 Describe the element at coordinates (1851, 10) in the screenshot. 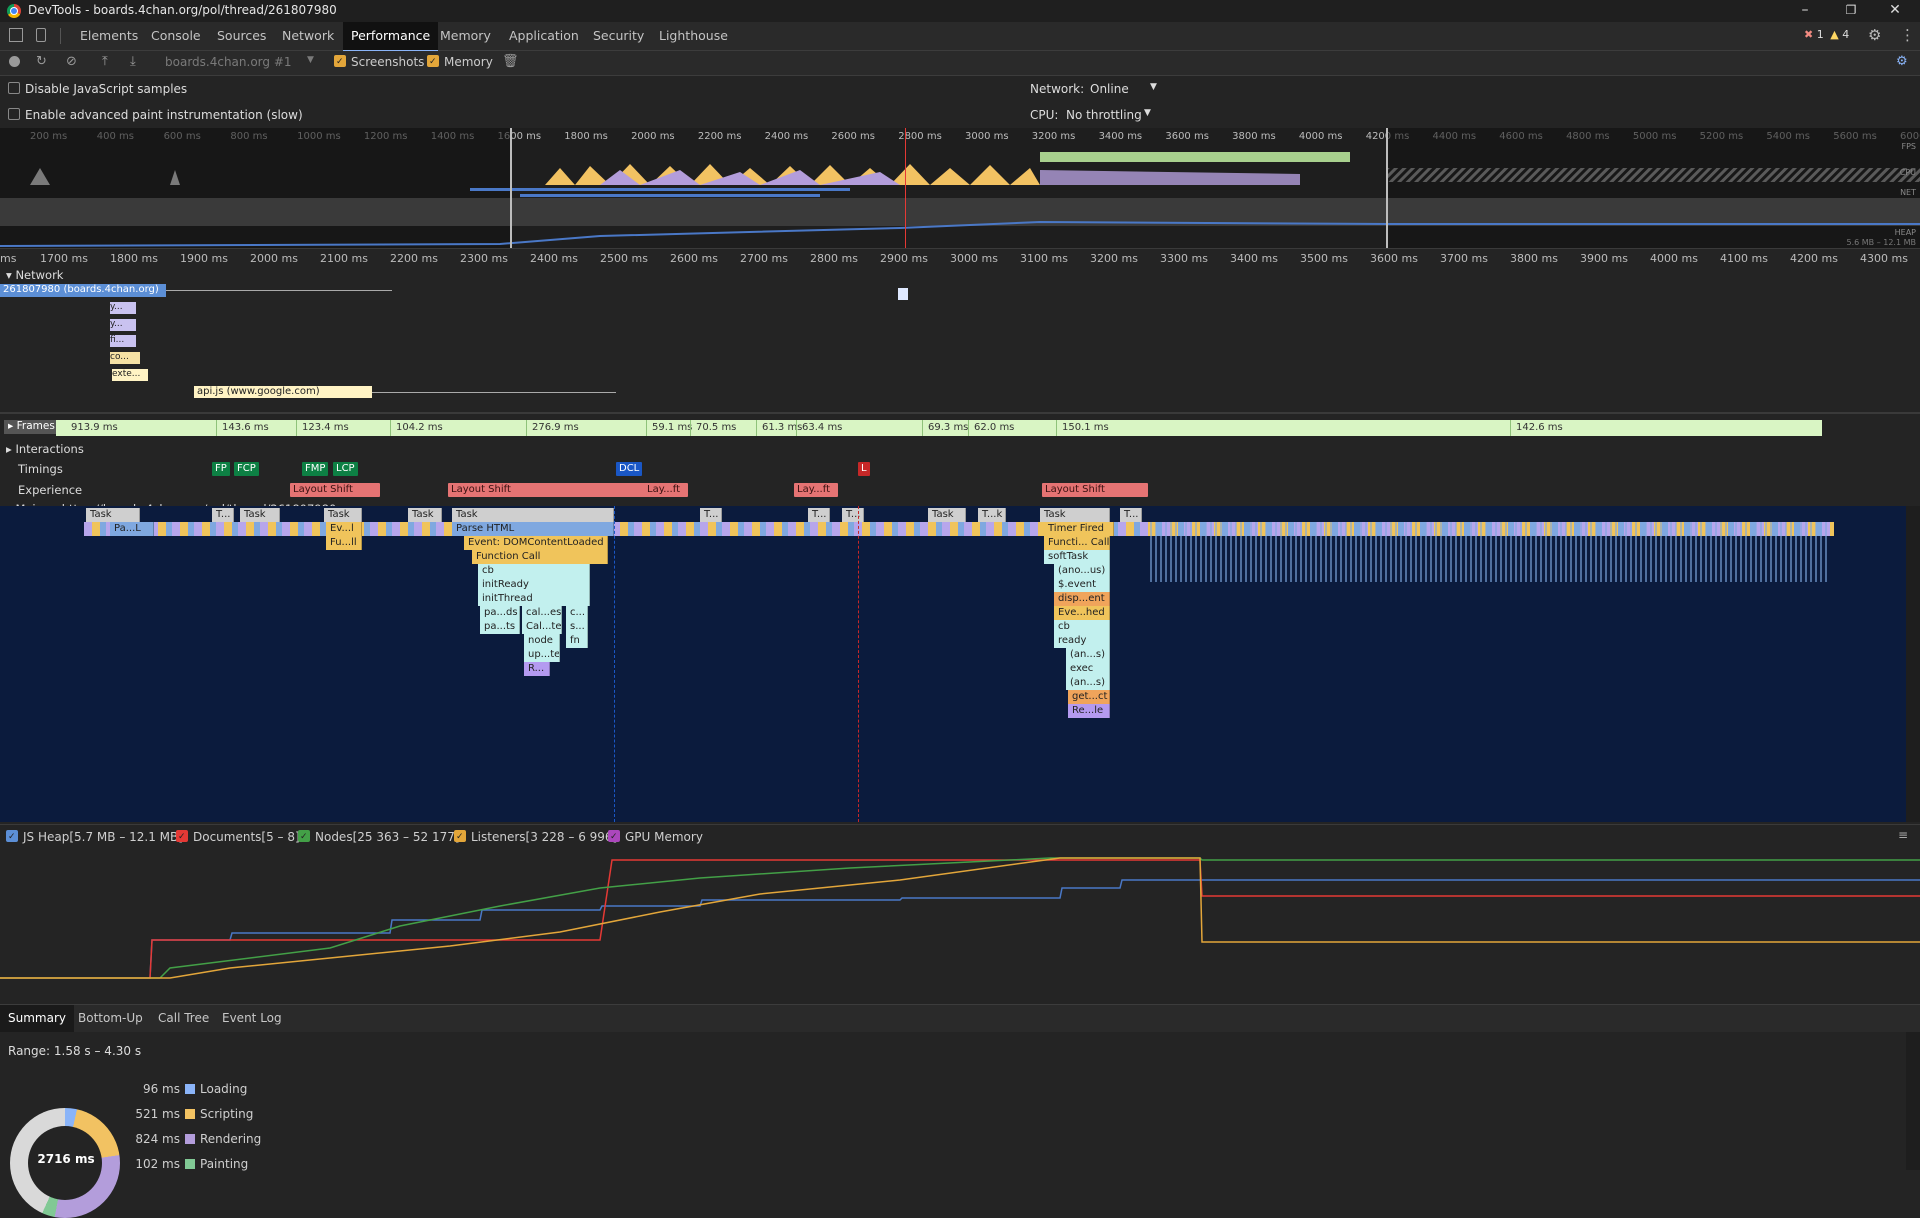

I see `restore-icon: ❐` at that location.